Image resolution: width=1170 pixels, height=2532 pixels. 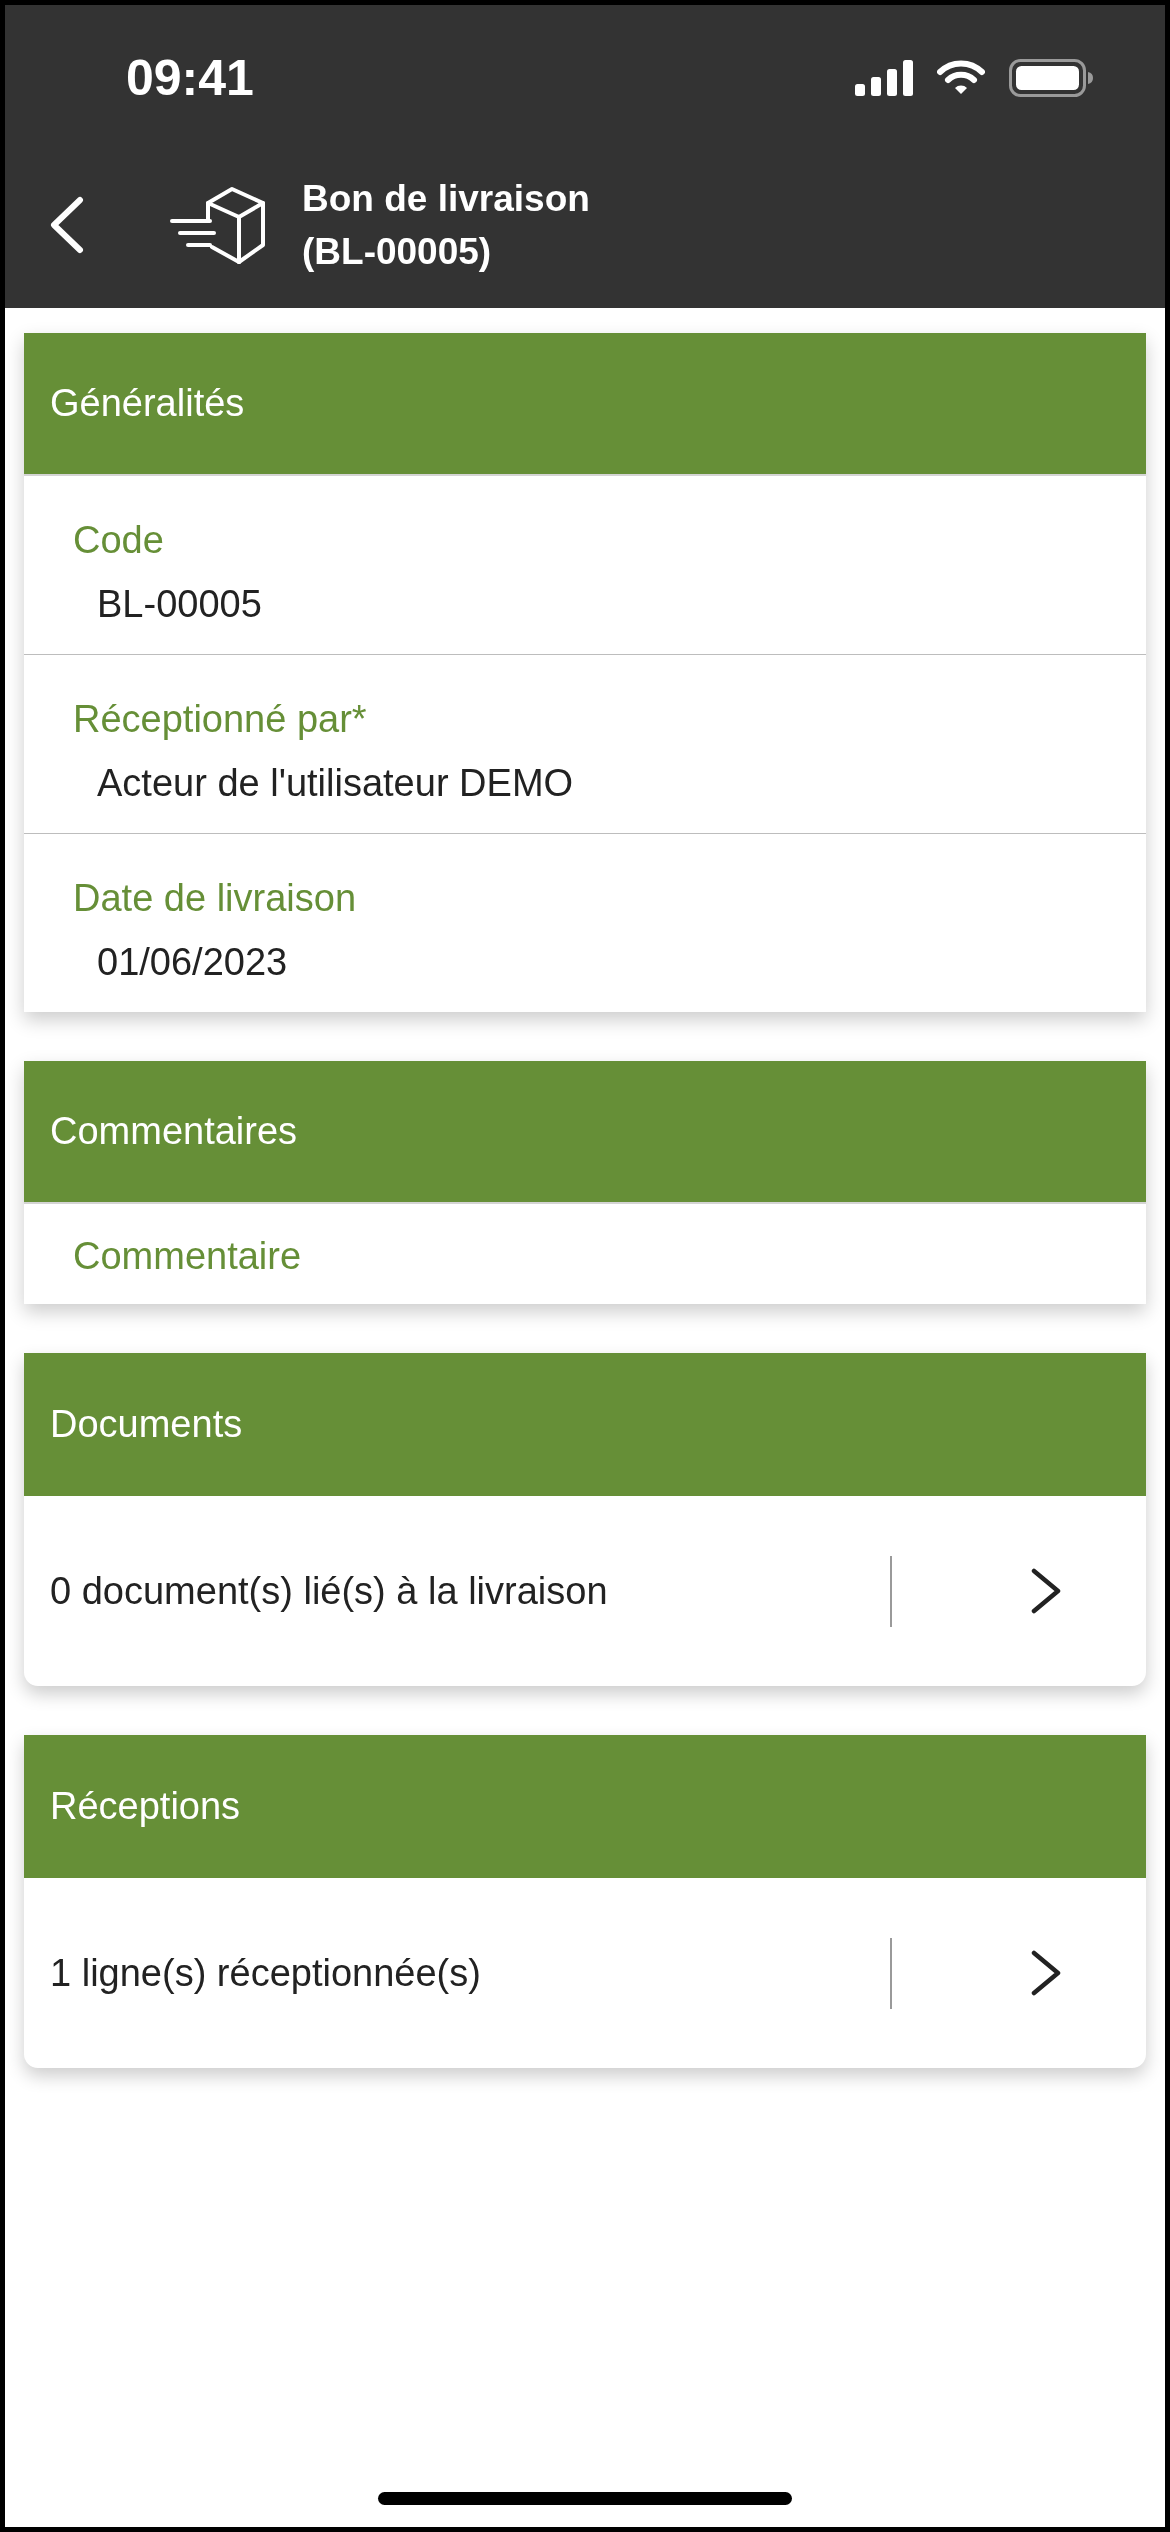 I want to click on back-button, so click(x=66, y=225).